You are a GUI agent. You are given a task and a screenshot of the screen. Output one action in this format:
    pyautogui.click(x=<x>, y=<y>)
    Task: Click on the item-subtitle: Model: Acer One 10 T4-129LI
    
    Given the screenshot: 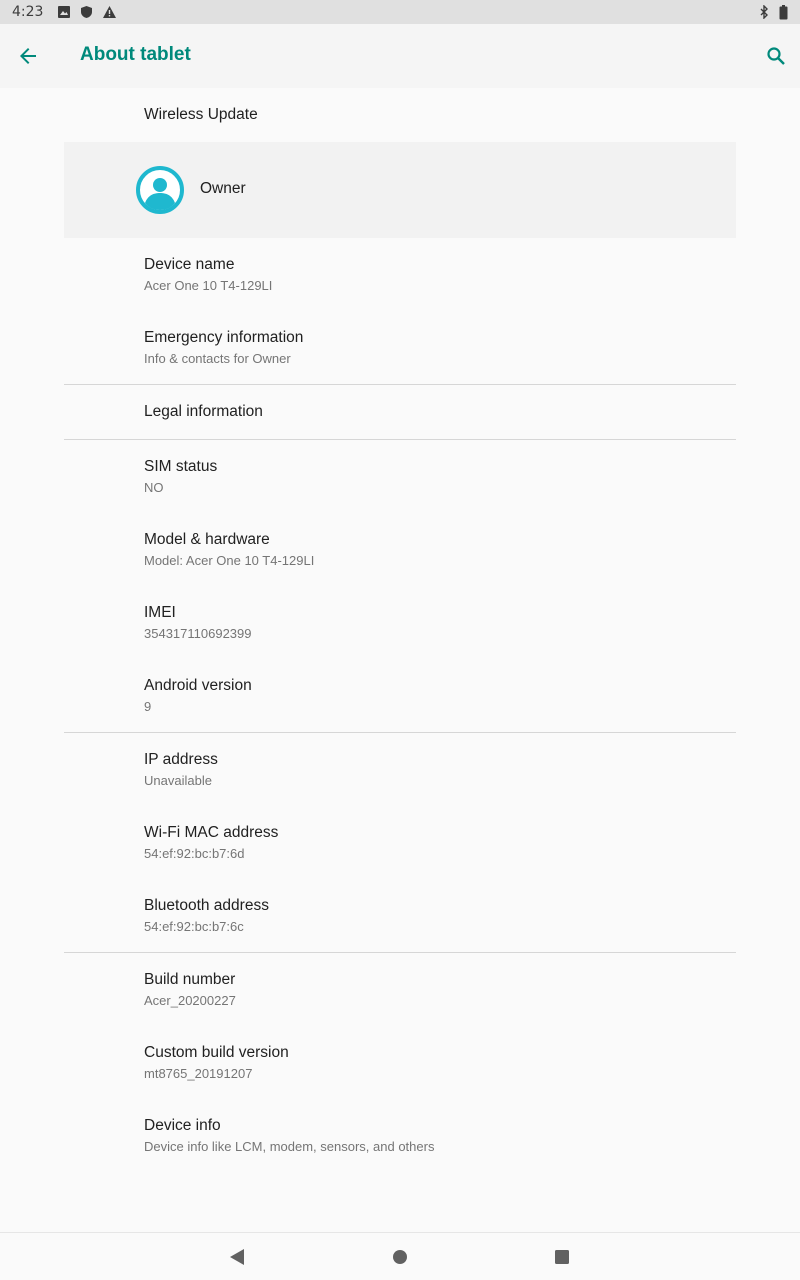 What is the action you would take?
    pyautogui.click(x=229, y=560)
    